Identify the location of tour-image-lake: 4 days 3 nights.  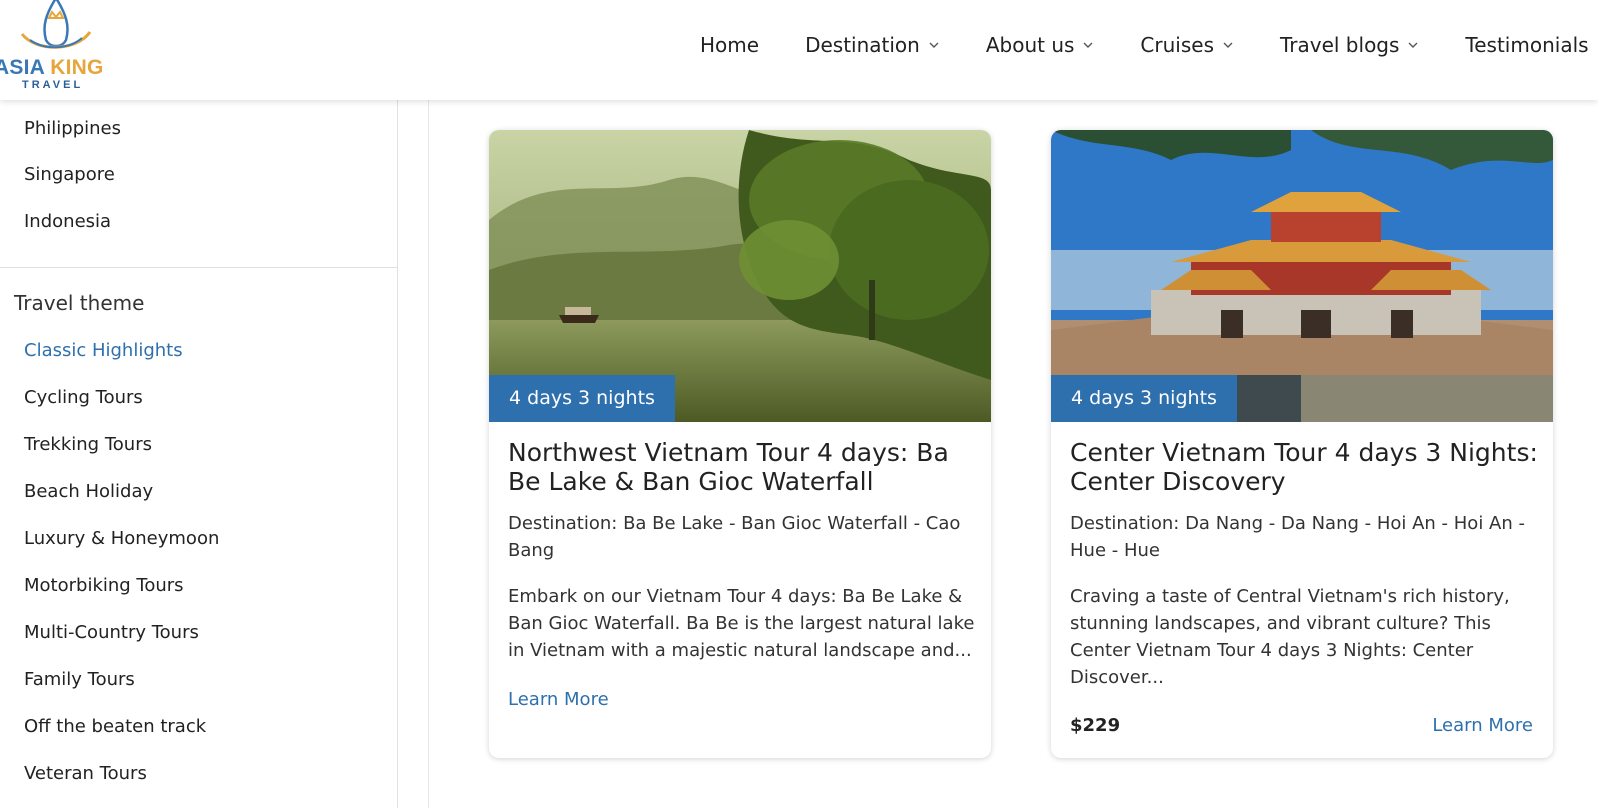
(740, 276).